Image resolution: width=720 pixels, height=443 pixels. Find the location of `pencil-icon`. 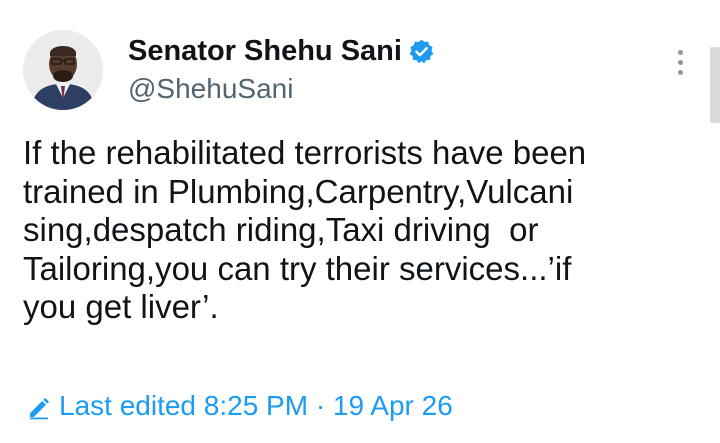

pencil-icon is located at coordinates (39, 407).